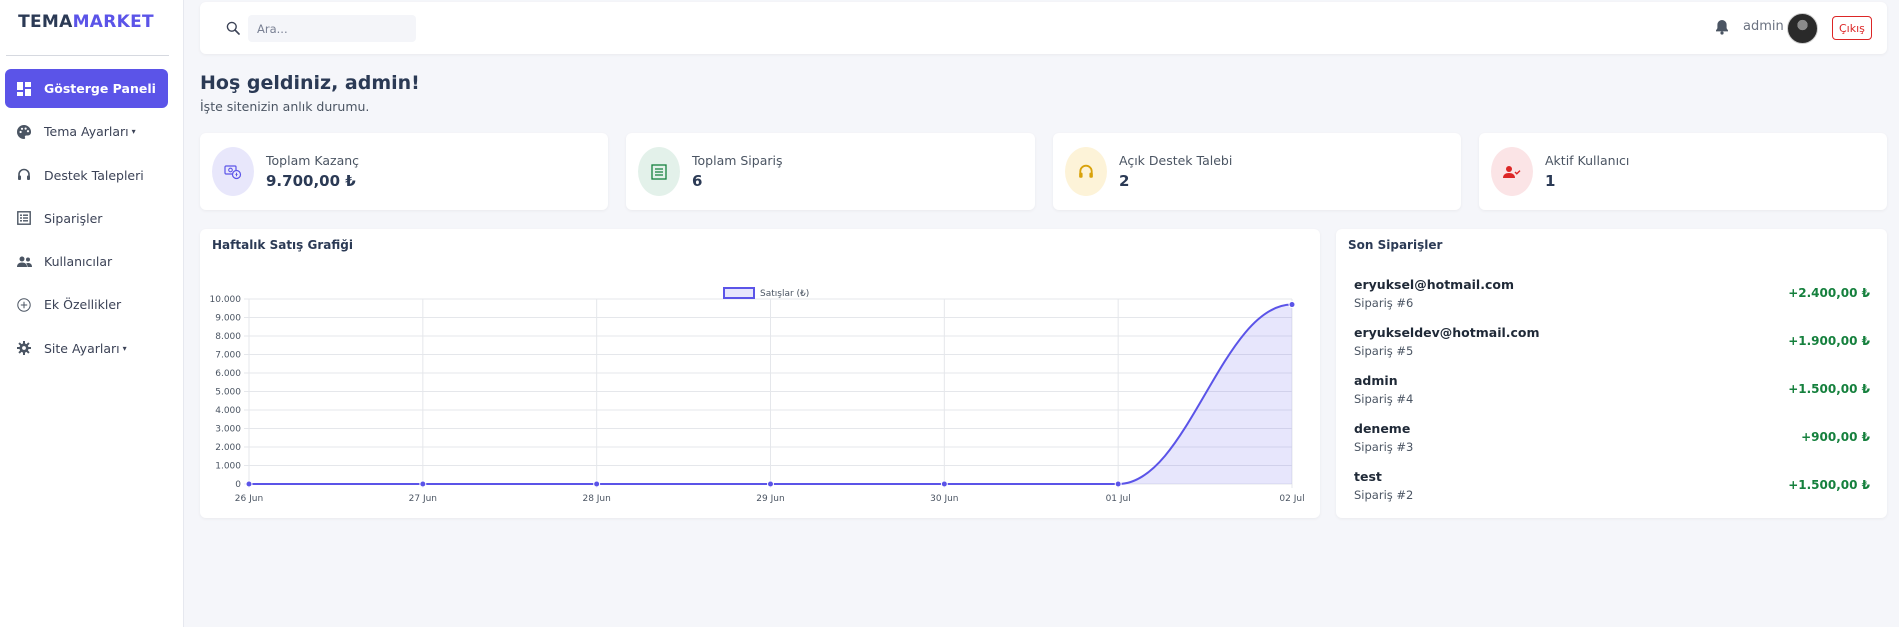 The height and width of the screenshot is (627, 1899). I want to click on x-tick-label: 27 Jun, so click(423, 499).